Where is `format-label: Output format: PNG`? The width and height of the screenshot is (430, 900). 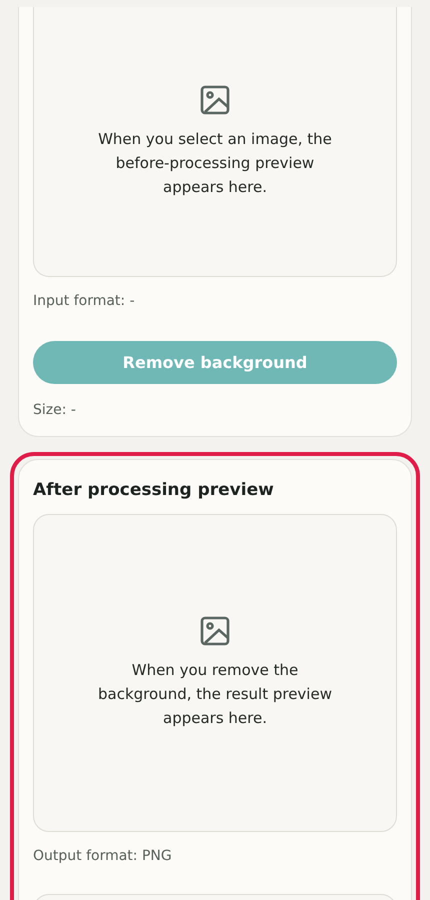
format-label: Output format: PNG is located at coordinates (103, 856).